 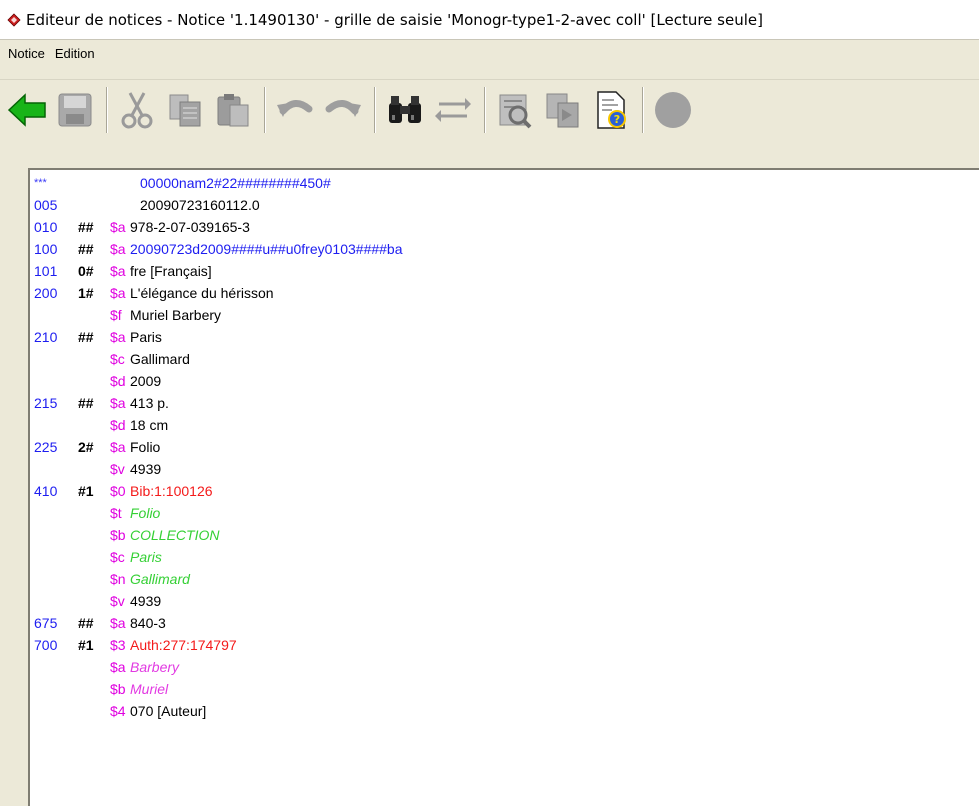 I want to click on subfield-code: $3, so click(x=118, y=645).